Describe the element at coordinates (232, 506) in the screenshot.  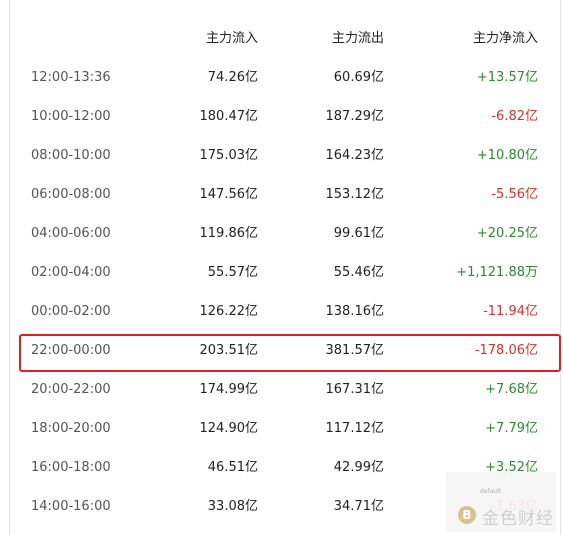
I see `inflow-cell: 33.08亿` at that location.